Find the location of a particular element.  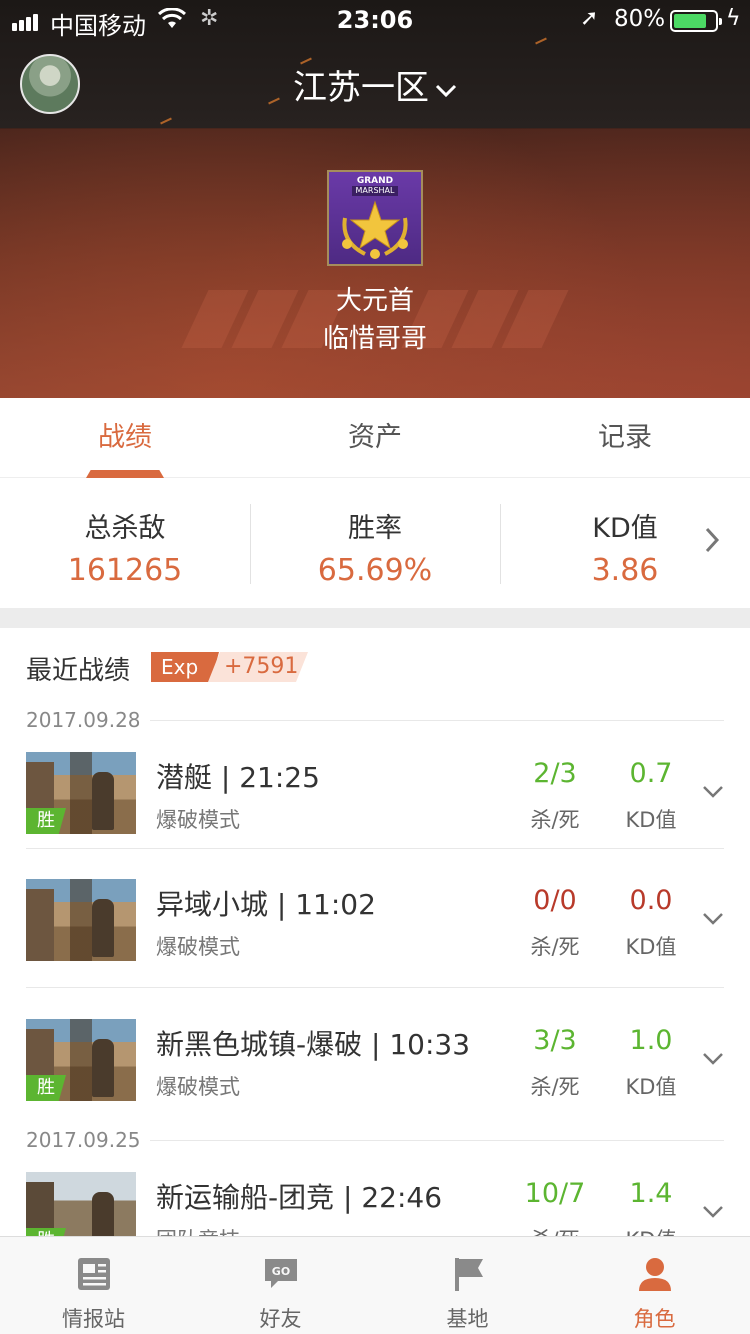

region-label: 江苏一区 is located at coordinates (361, 88).